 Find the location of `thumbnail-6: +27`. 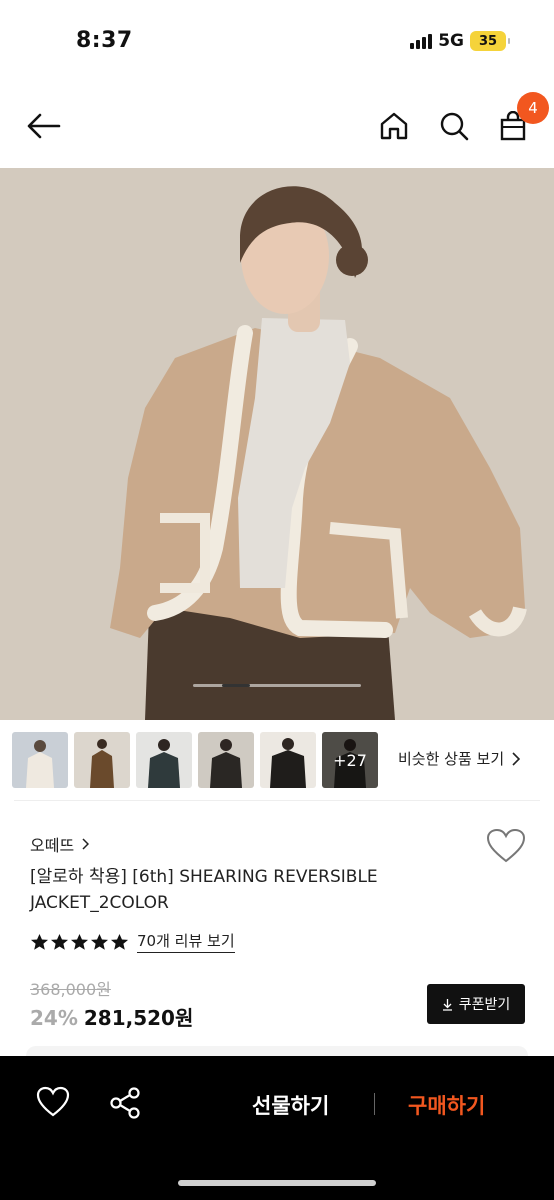

thumbnail-6: +27 is located at coordinates (350, 760).